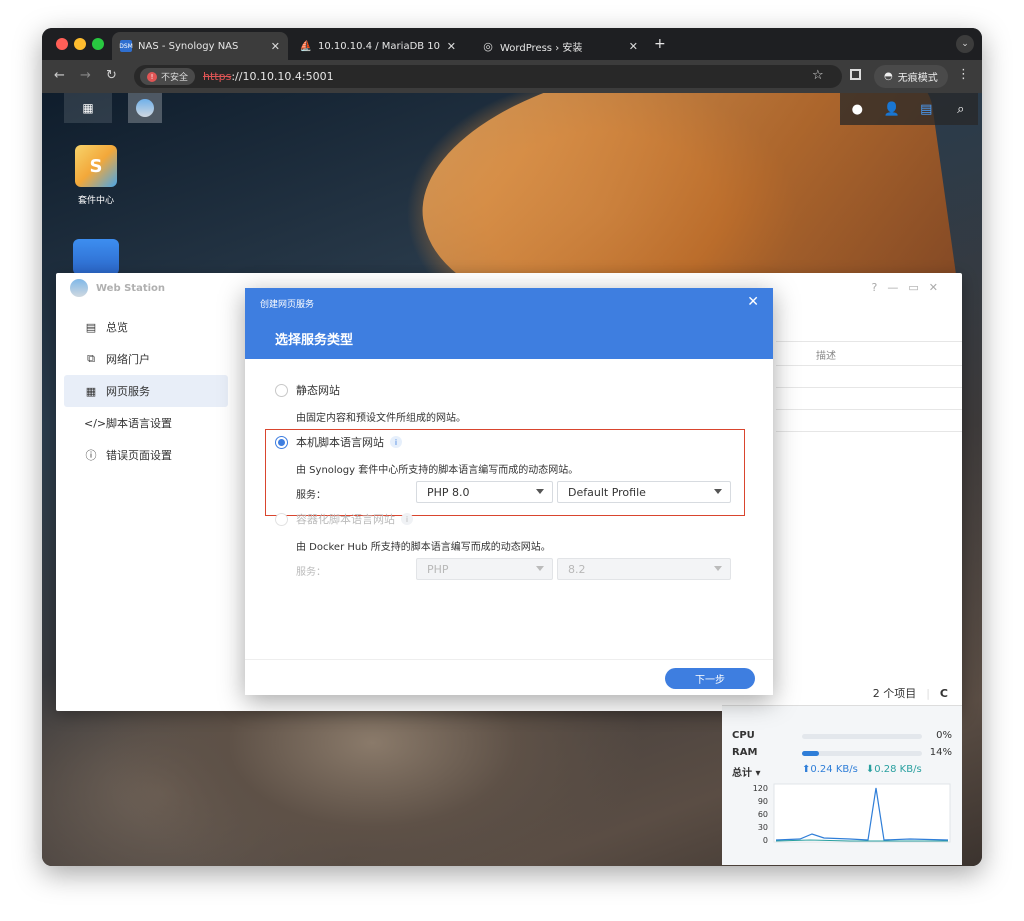  I want to click on new-tab-button: +, so click(660, 44).